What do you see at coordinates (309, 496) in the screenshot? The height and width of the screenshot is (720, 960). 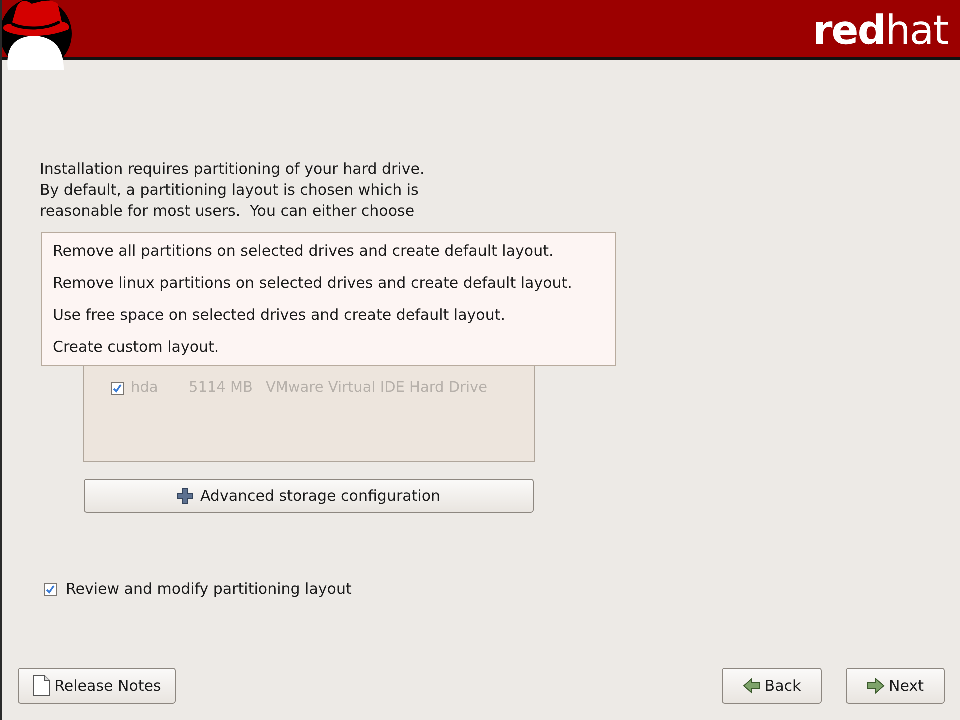 I see `advanced-storage-button: Advanced storage configuration` at bounding box center [309, 496].